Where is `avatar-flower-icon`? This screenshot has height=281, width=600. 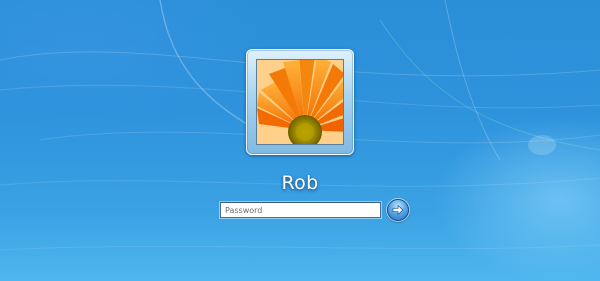 avatar-flower-icon is located at coordinates (300, 102).